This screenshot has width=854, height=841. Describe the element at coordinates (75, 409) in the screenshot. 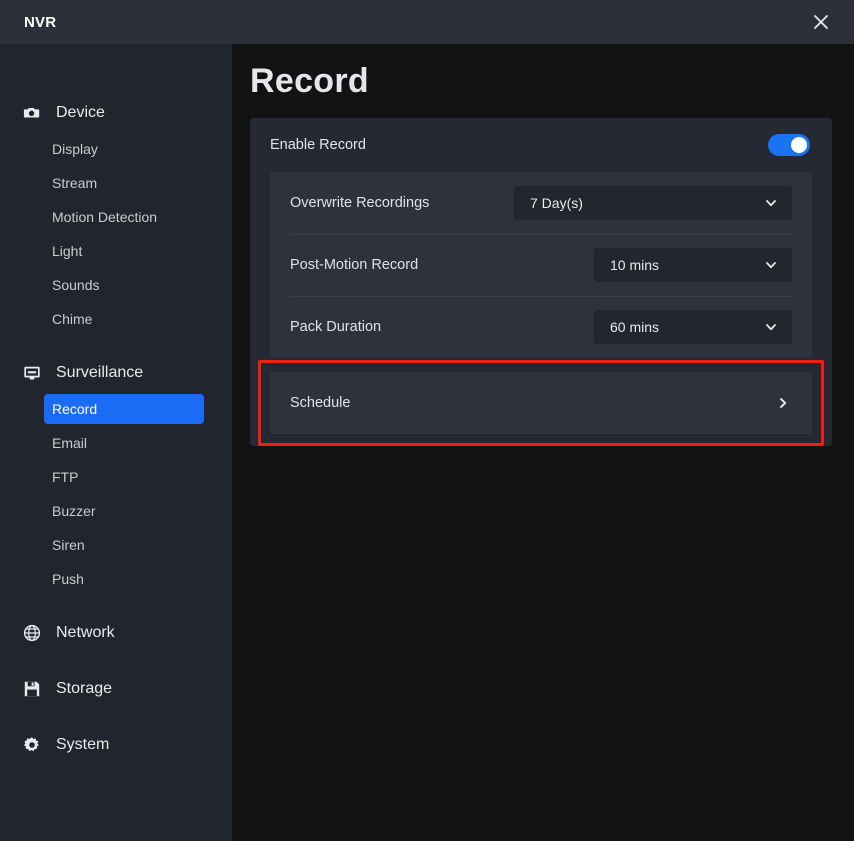

I see `sidebar-item-label: Record` at that location.